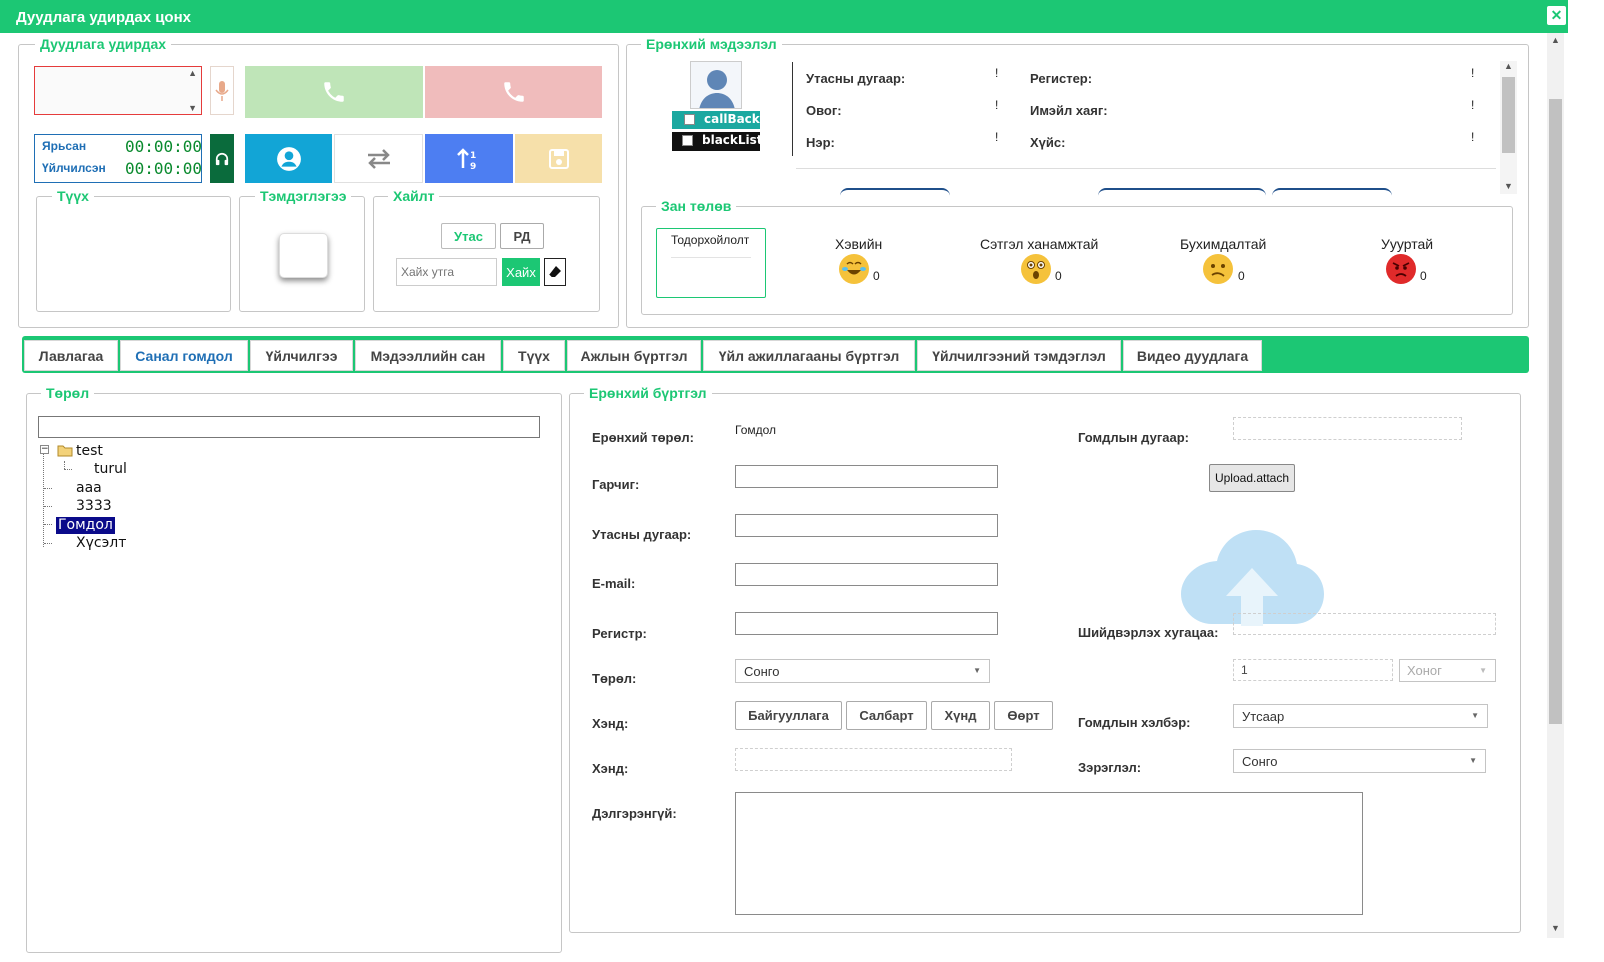  Describe the element at coordinates (1447, 670) in the screenshot. I see `deadline-unit-select: Хоног ▼` at that location.